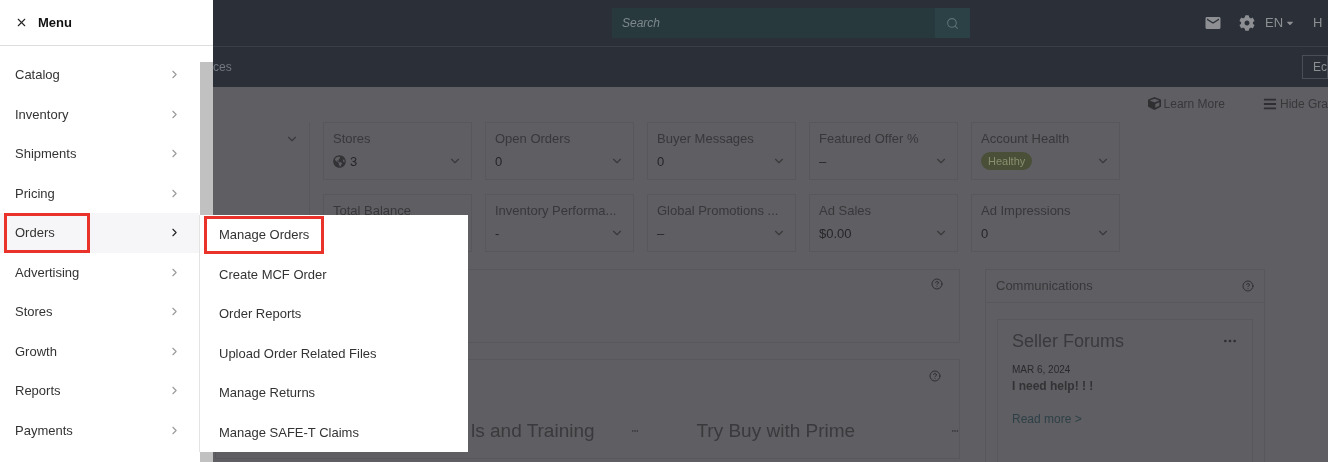 The width and height of the screenshot is (1328, 462). What do you see at coordinates (55, 22) in the screenshot?
I see `menu-title: Menu` at bounding box center [55, 22].